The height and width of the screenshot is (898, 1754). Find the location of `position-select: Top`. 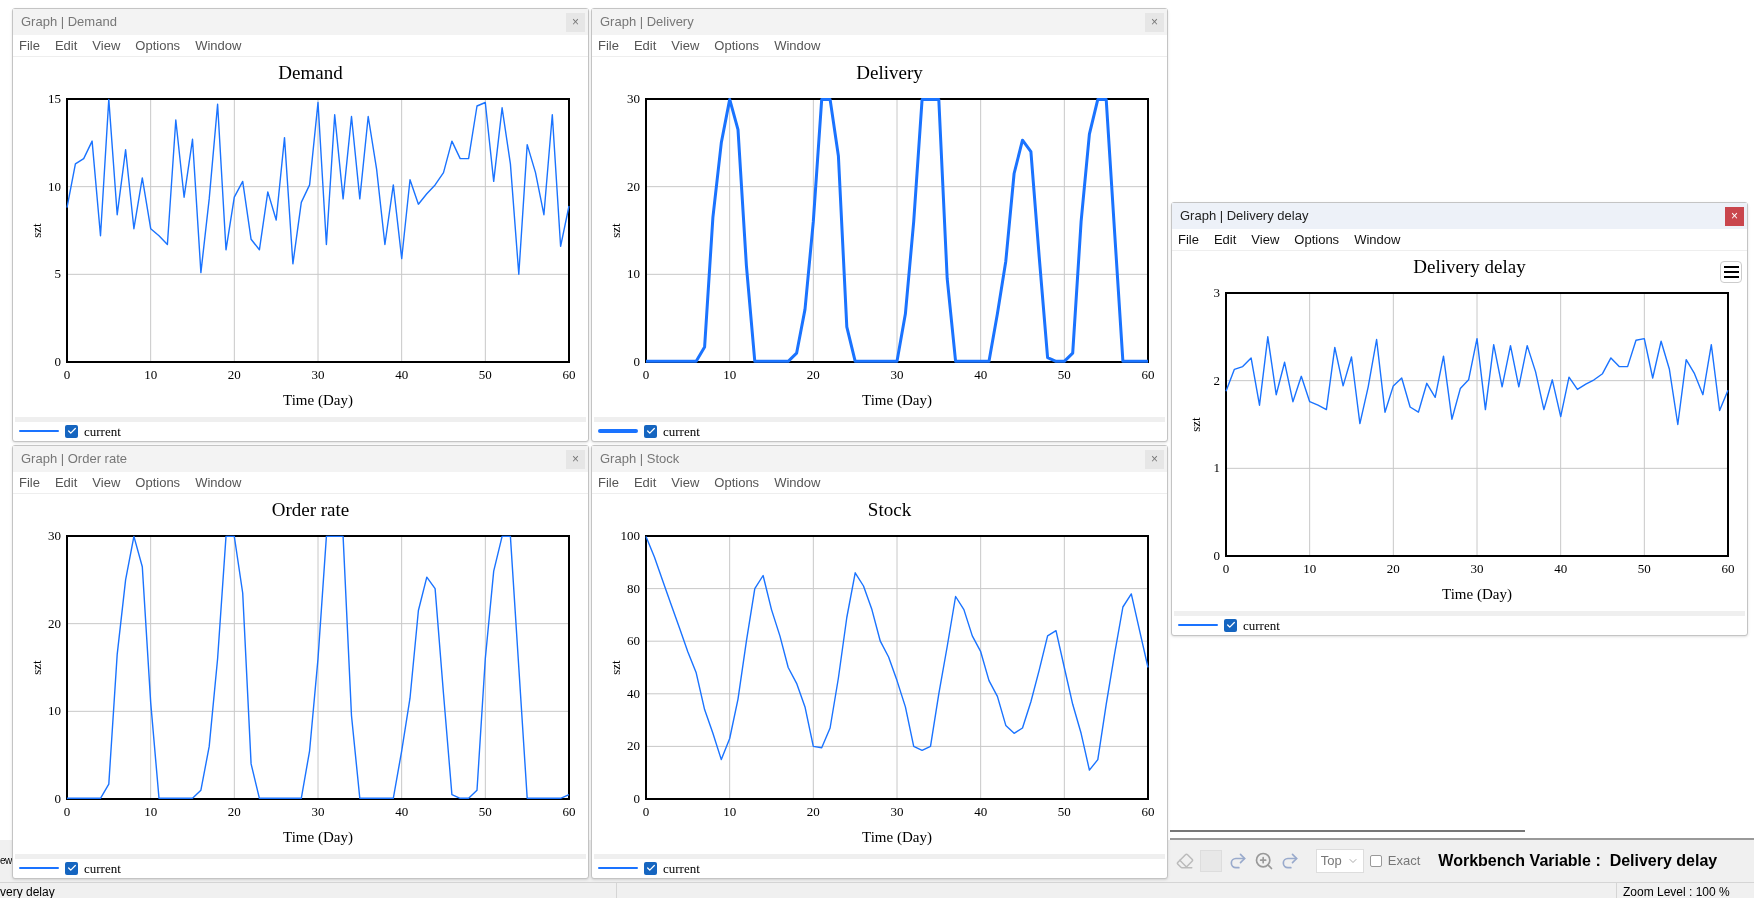

position-select: Top is located at coordinates (1339, 861).